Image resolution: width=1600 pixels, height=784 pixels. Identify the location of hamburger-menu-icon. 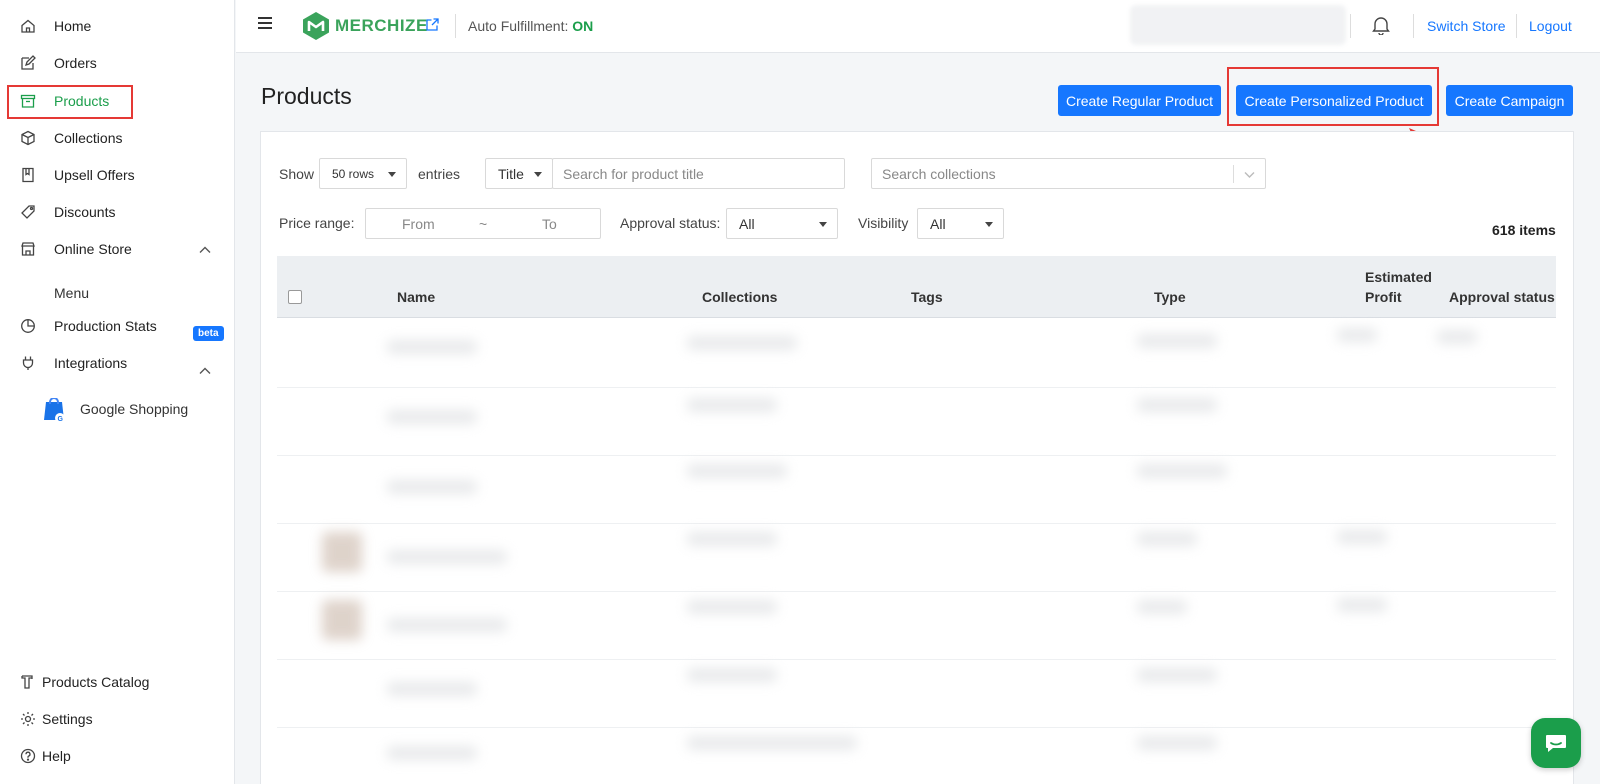
(265, 23).